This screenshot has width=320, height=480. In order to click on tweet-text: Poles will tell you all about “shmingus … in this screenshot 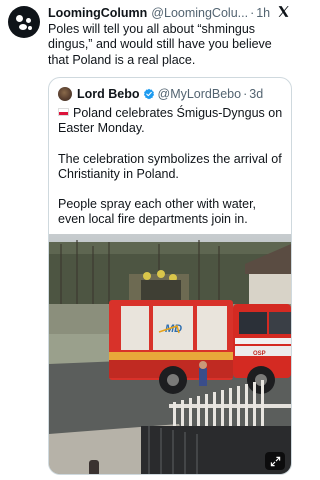, I will do `click(160, 44)`.